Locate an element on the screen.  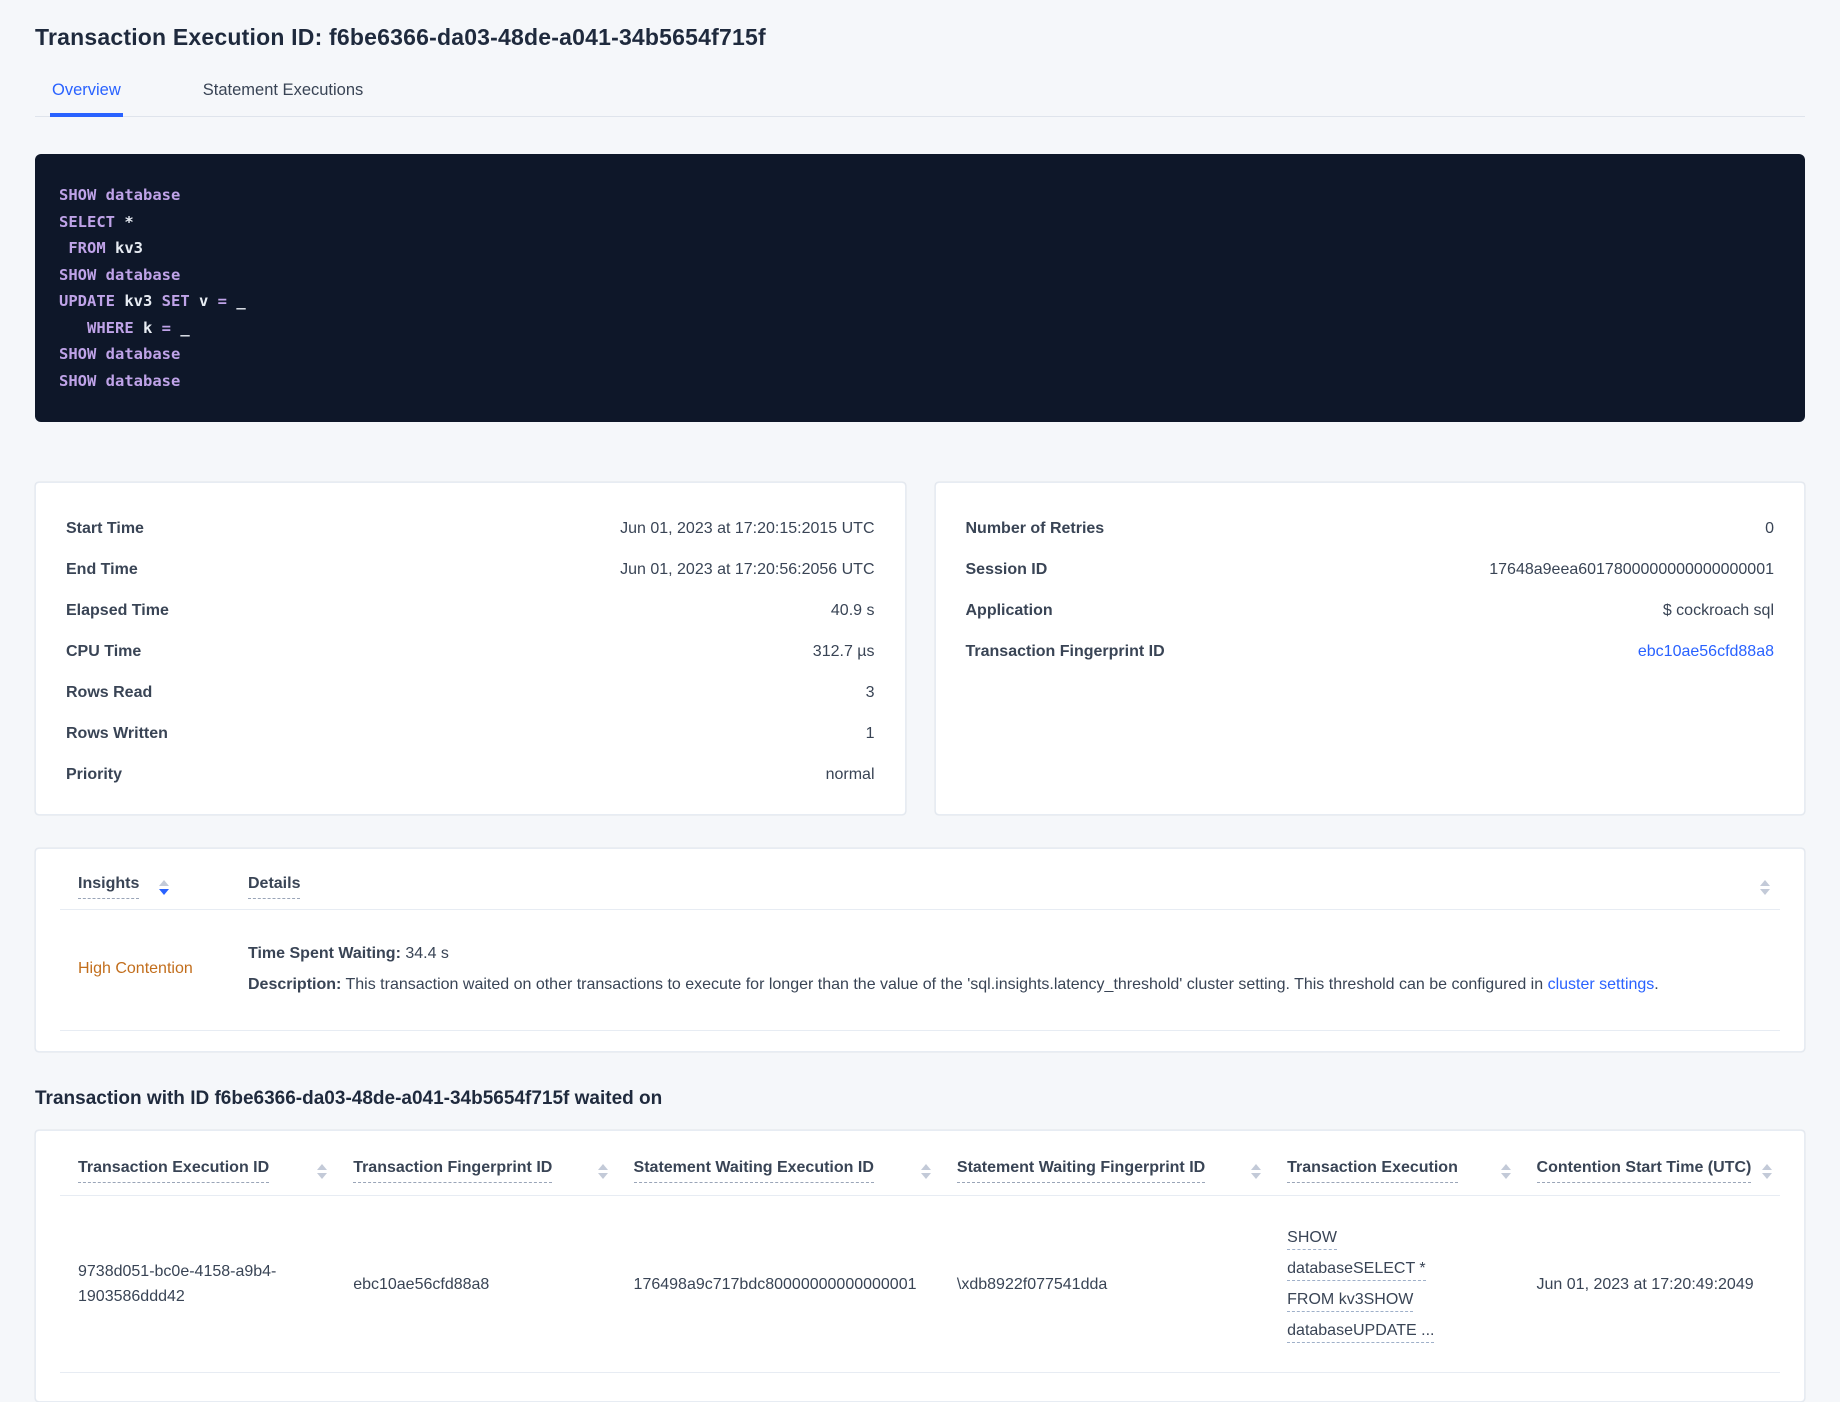
summary-row: Application $ cockroach sql is located at coordinates (1370, 610).